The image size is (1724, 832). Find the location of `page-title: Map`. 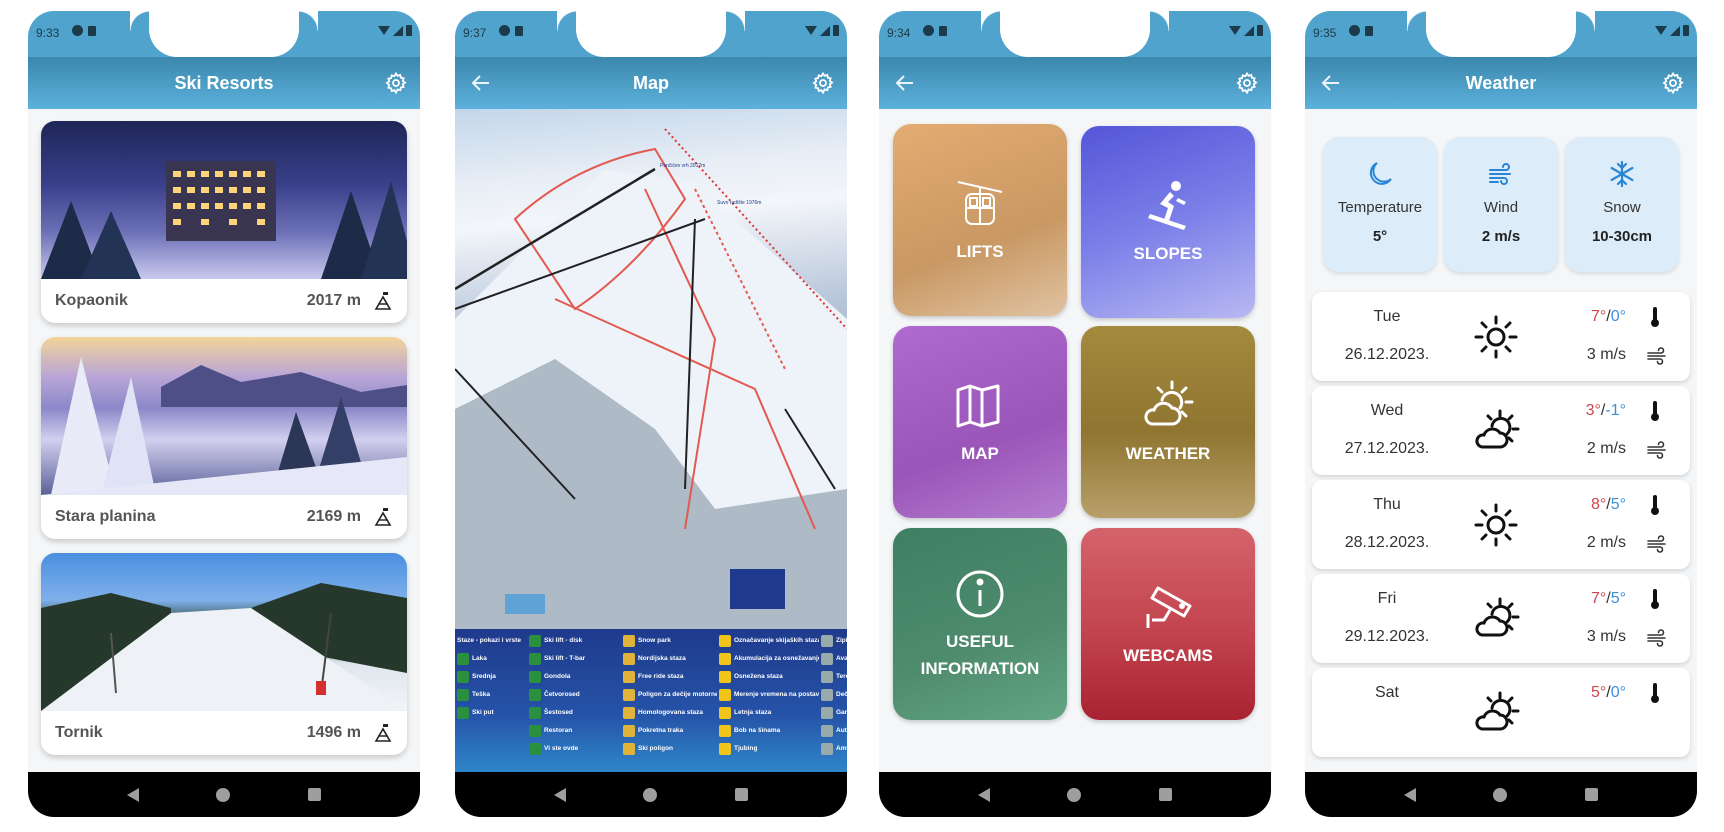

page-title: Map is located at coordinates (651, 82).